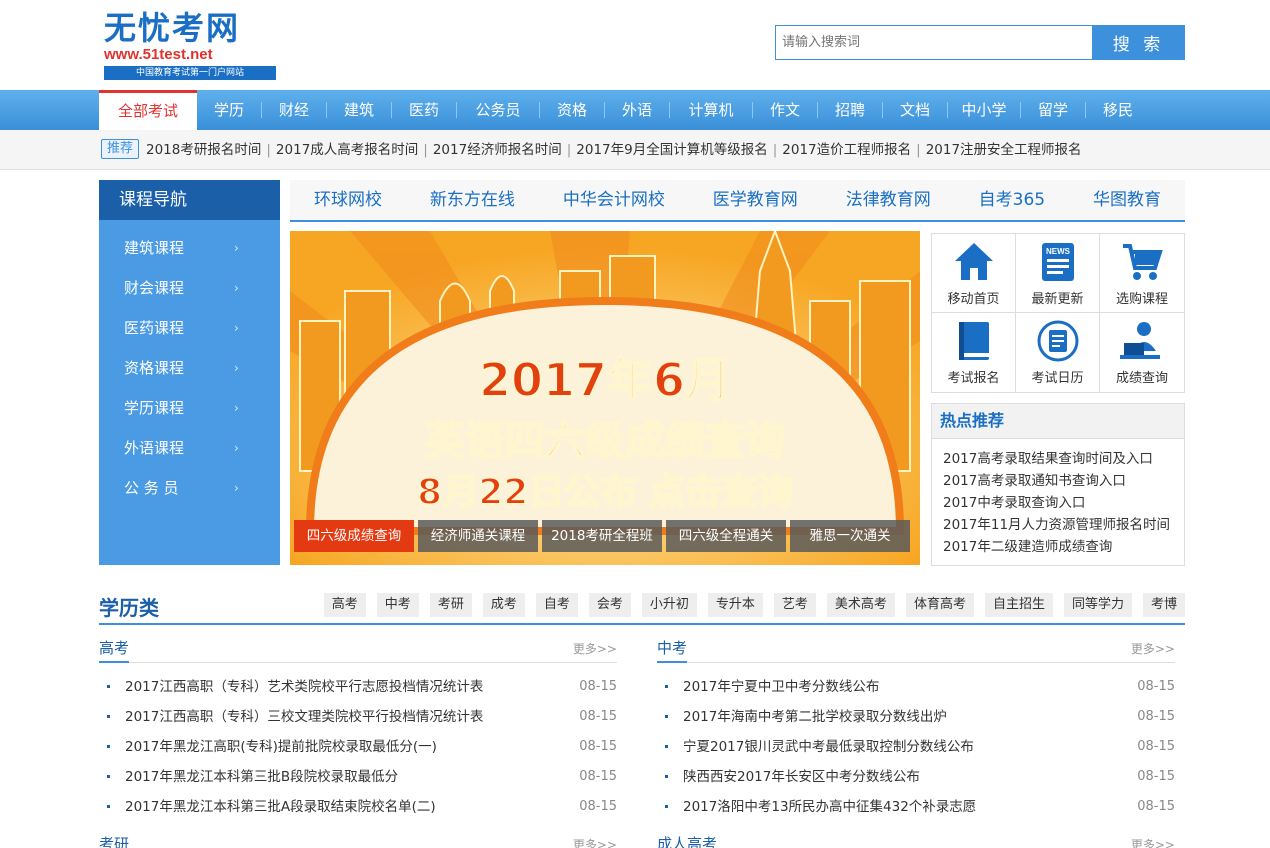 The width and height of the screenshot is (1270, 848). Describe the element at coordinates (189, 280) in the screenshot. I see `sidebar-item: 财会课程 ›` at that location.